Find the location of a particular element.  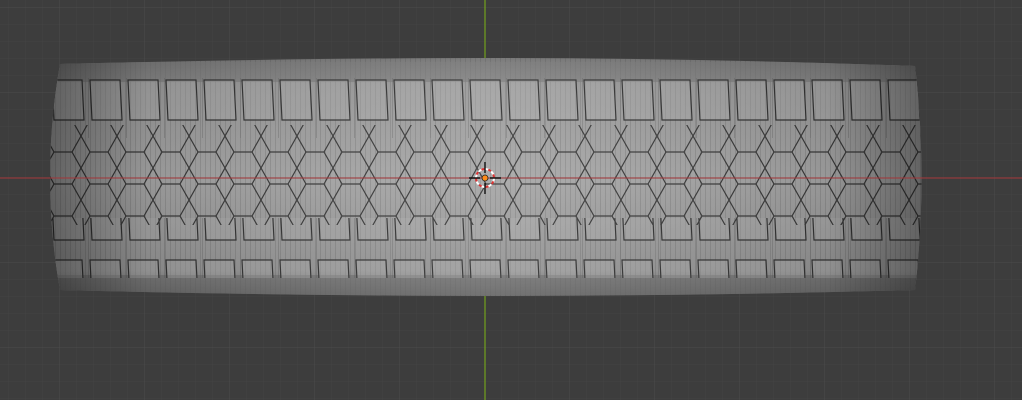

object-origin-icon is located at coordinates (485, 178).